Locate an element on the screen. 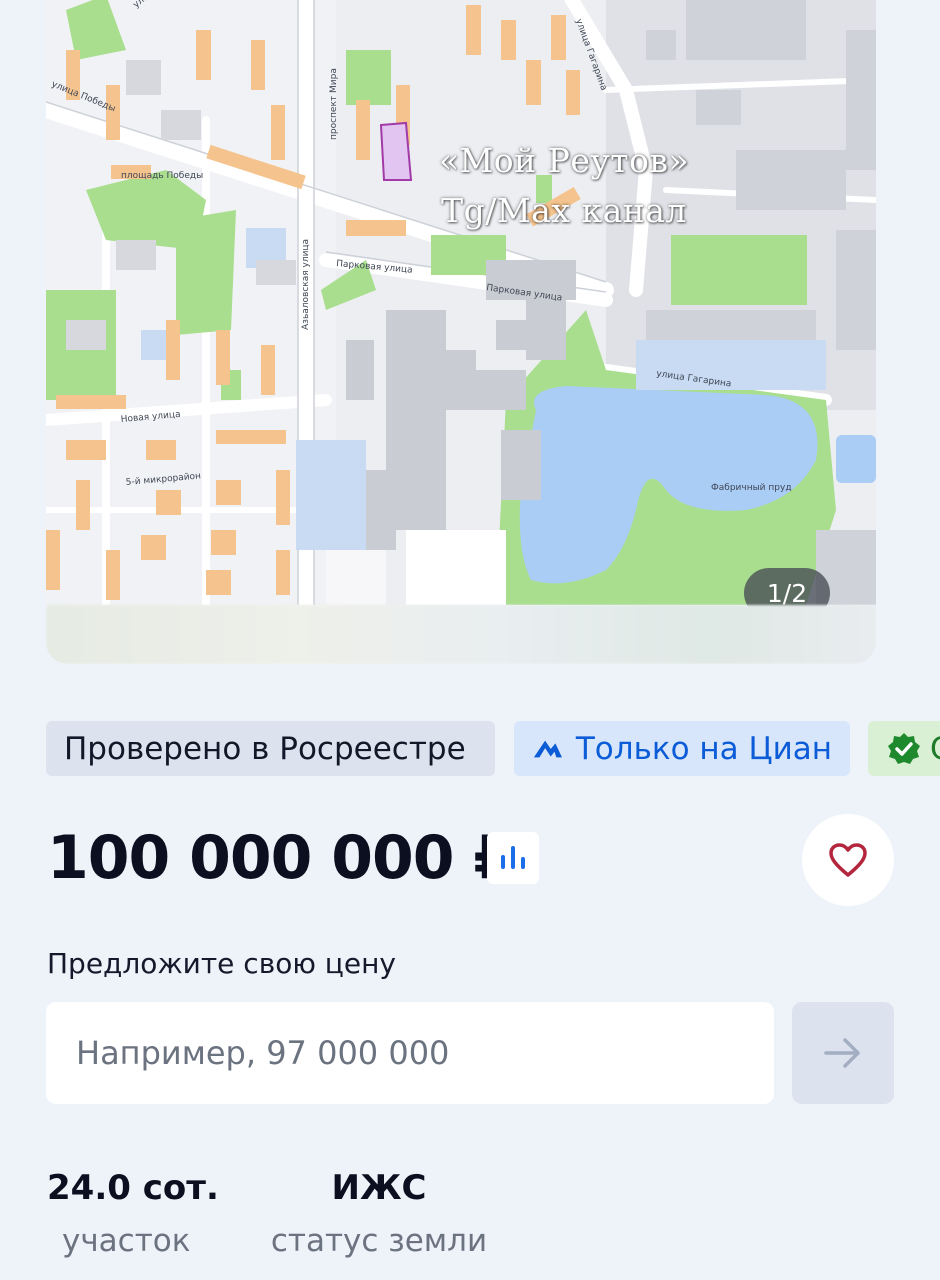 The width and height of the screenshot is (940, 1280). verified-badge-label: Проверено в Росреестре is located at coordinates (265, 748).